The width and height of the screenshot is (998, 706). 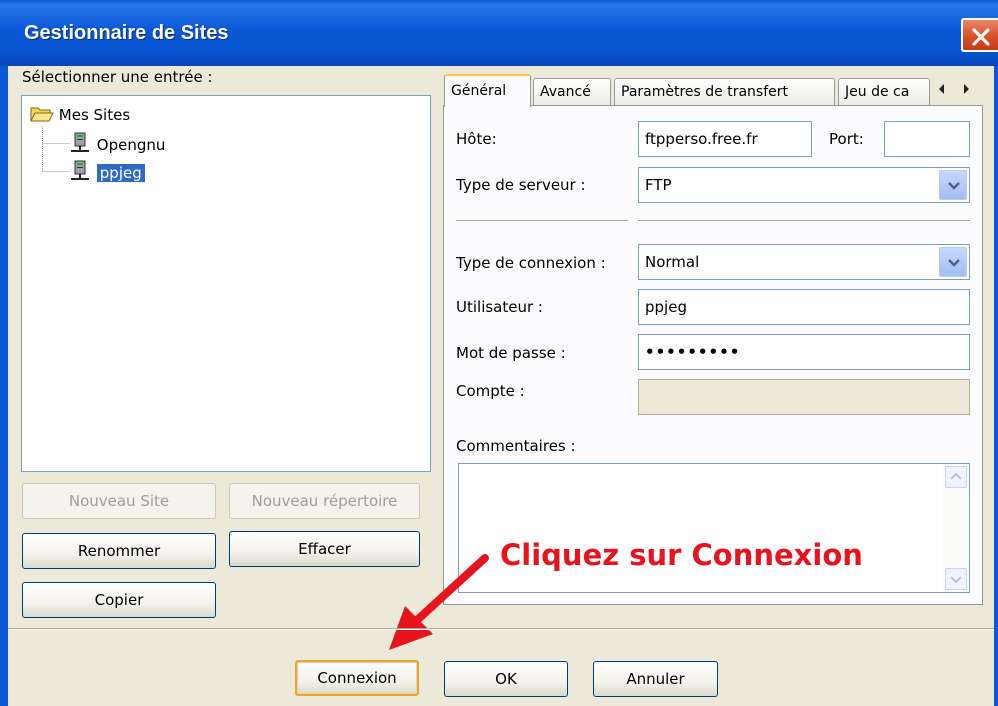 I want to click on close-icon, so click(x=981, y=37).